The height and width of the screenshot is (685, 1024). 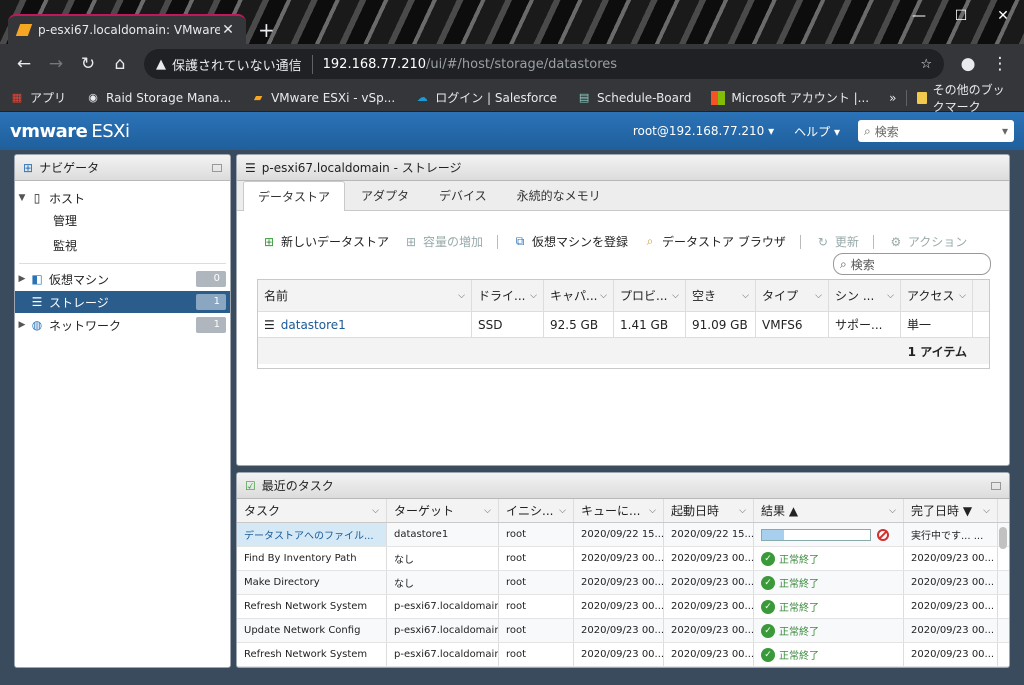 I want to click on new-datastore-button: ⊞ 新しいデータストア, so click(x=325, y=241).